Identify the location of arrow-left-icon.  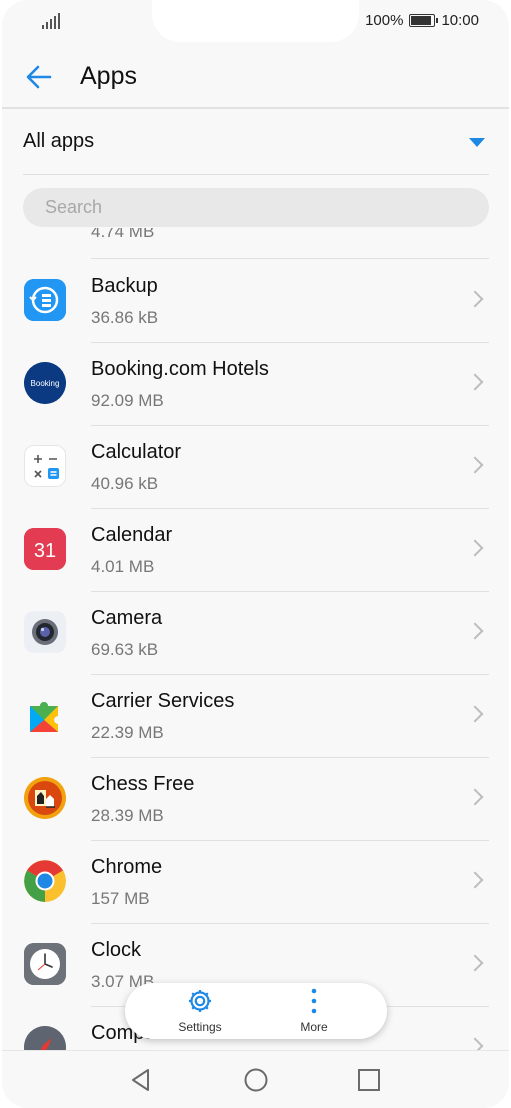
(39, 77).